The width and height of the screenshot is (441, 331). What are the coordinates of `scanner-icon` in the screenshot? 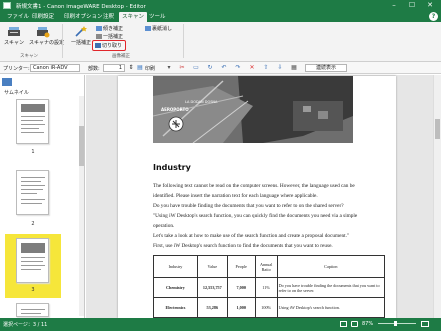 It's located at (14, 31).